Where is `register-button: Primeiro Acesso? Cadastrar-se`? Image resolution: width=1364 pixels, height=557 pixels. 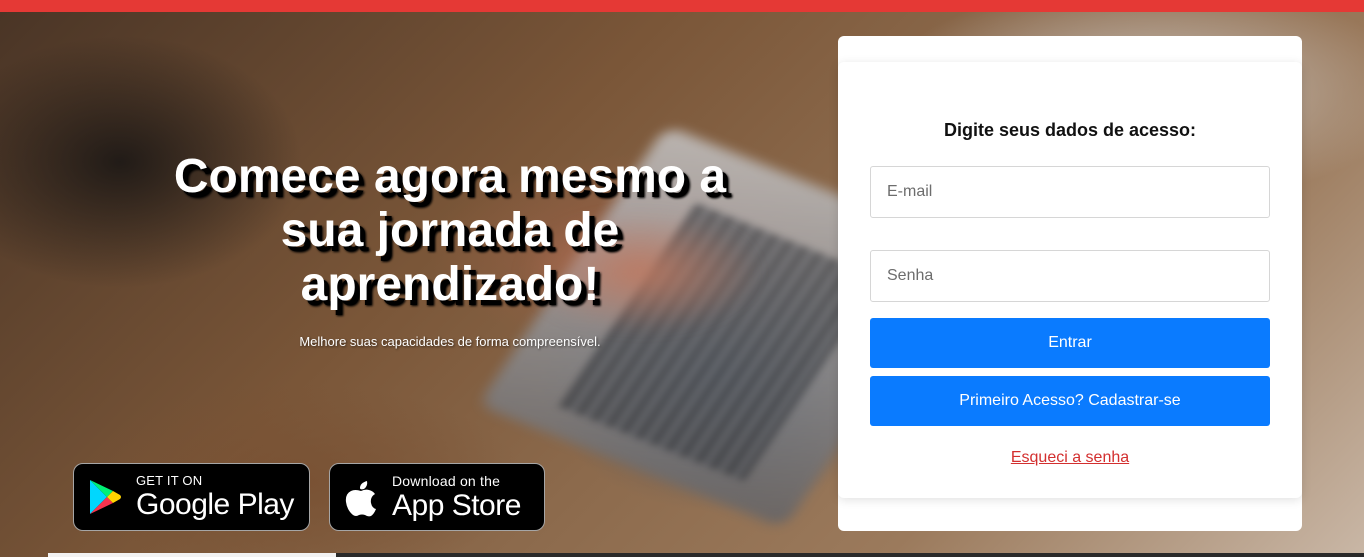 register-button: Primeiro Acesso? Cadastrar-se is located at coordinates (1070, 401).